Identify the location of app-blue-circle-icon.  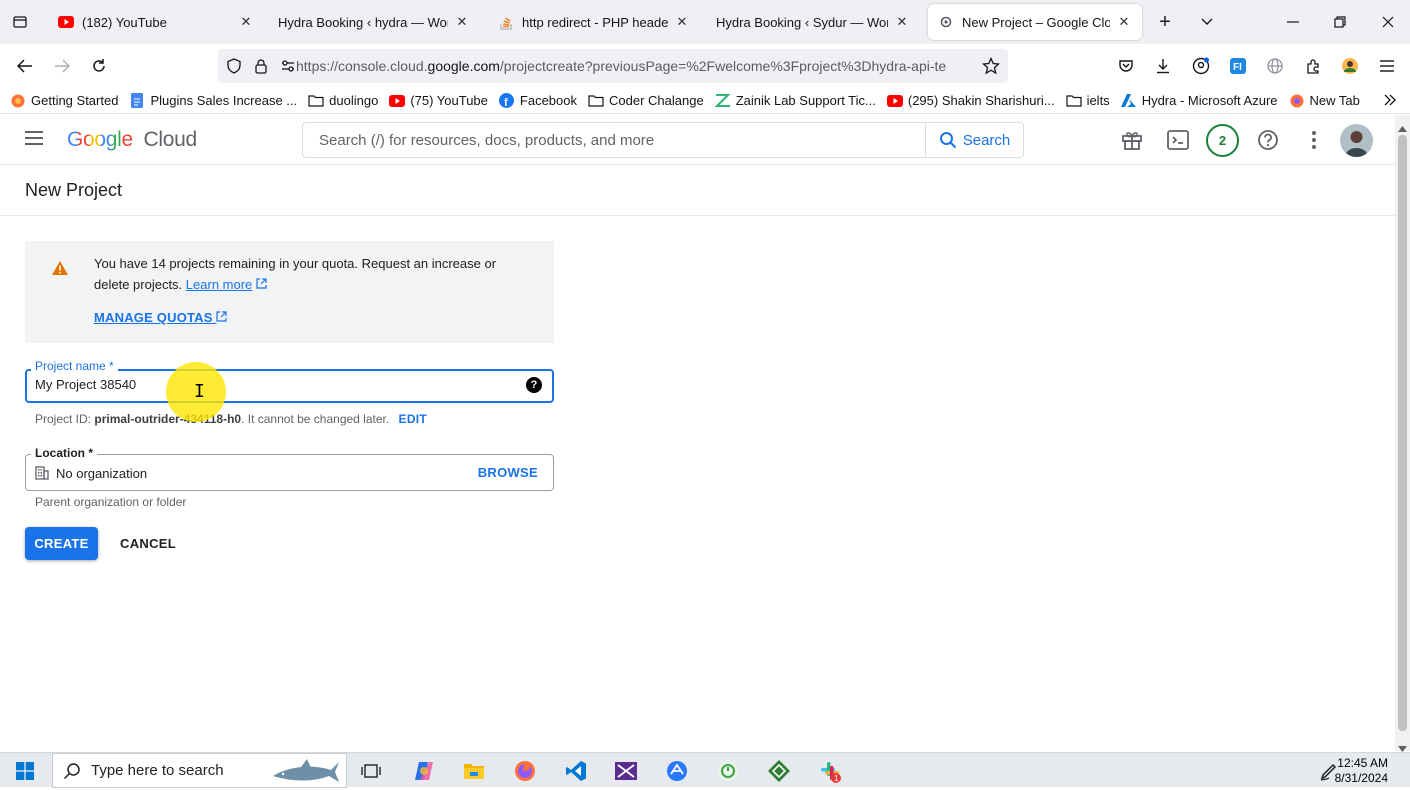
(677, 771).